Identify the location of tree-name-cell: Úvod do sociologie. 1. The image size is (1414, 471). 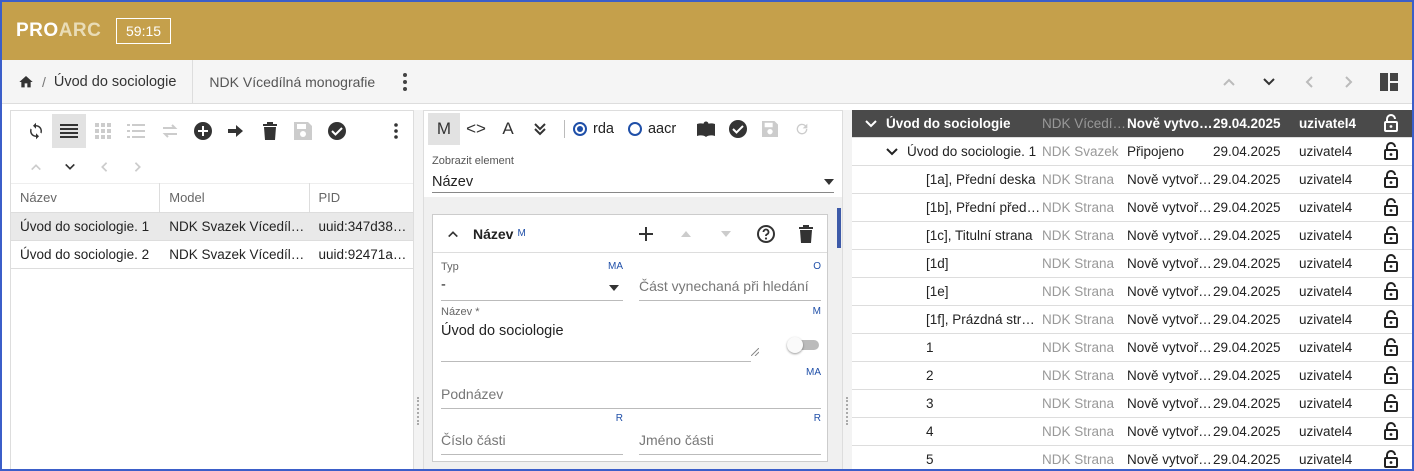
(946, 151).